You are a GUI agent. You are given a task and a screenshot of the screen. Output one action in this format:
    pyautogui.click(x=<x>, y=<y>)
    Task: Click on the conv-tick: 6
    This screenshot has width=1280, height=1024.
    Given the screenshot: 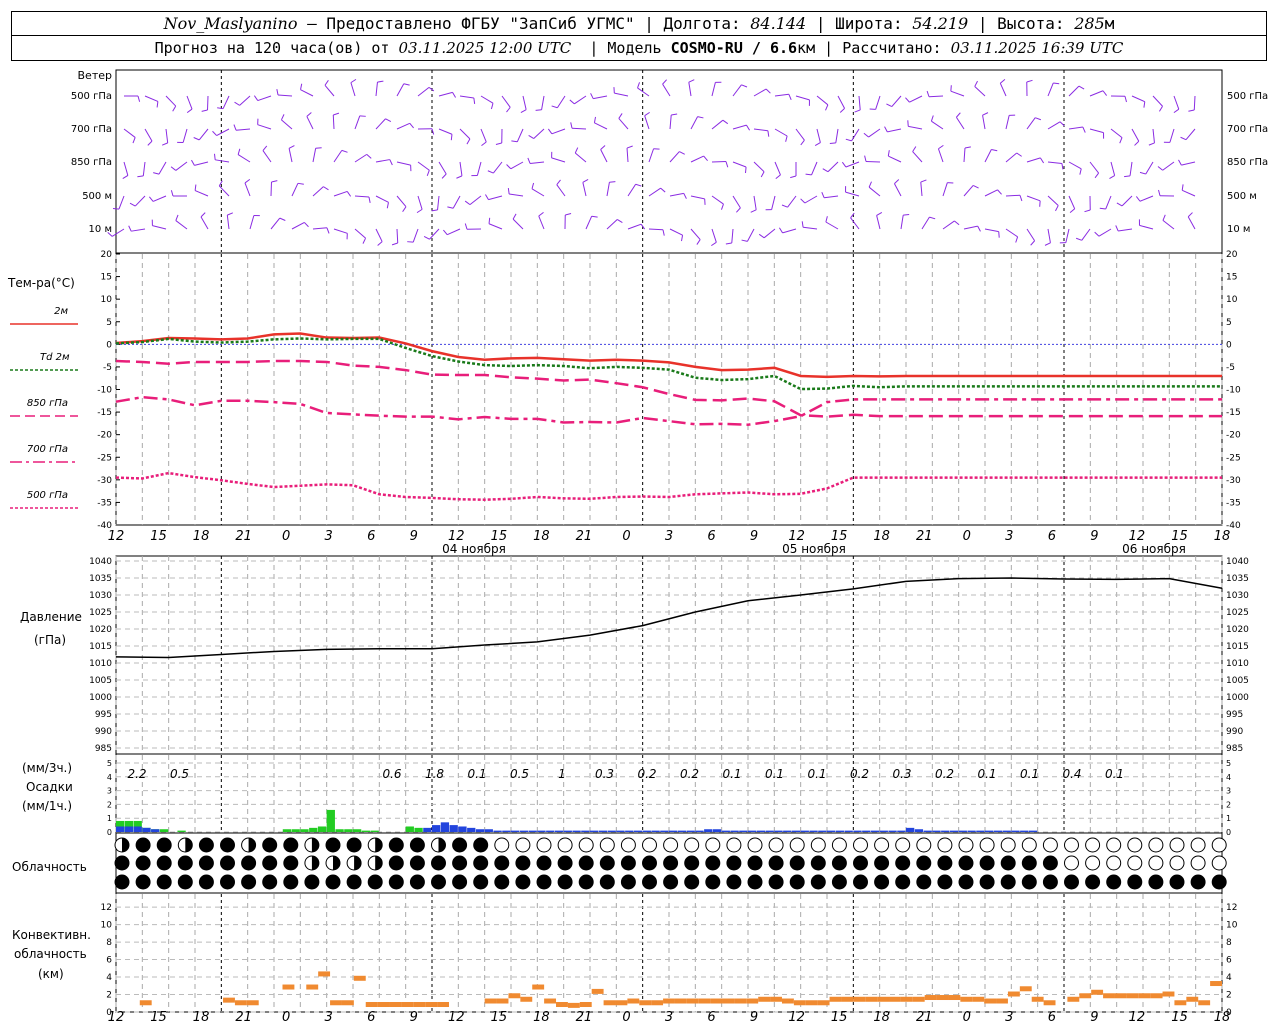 What is the action you would take?
    pyautogui.click(x=109, y=961)
    